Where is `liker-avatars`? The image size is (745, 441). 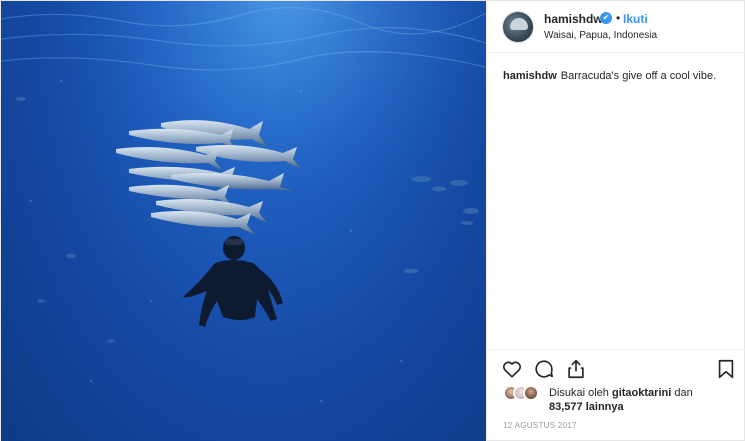
liker-avatars is located at coordinates (523, 394).